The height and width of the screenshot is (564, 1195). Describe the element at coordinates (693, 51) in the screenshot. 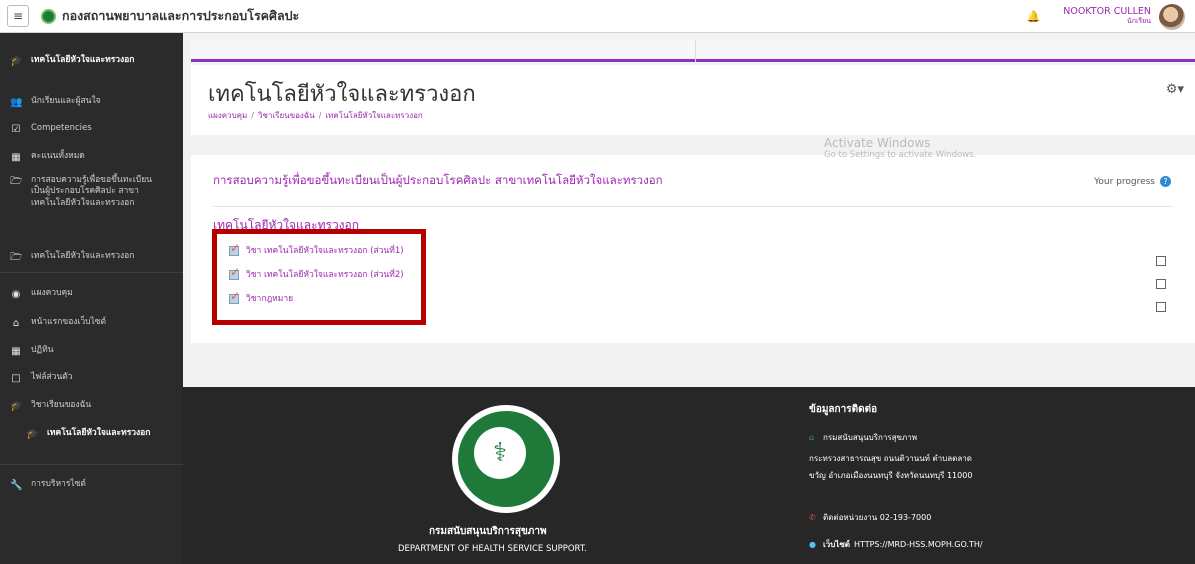

I see `top-strip` at that location.